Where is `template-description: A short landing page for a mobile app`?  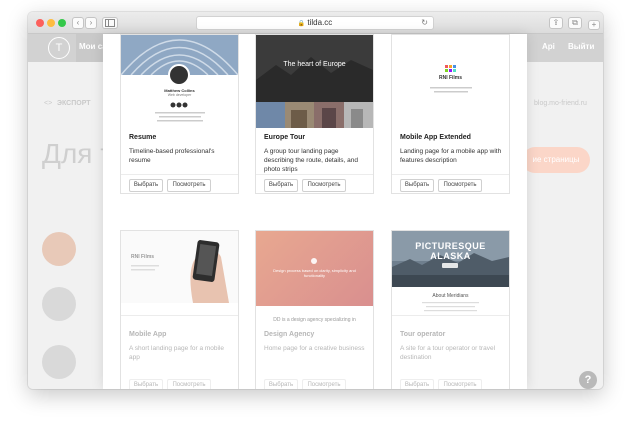
template-description: A short landing page for a mobile app is located at coordinates (177, 353).